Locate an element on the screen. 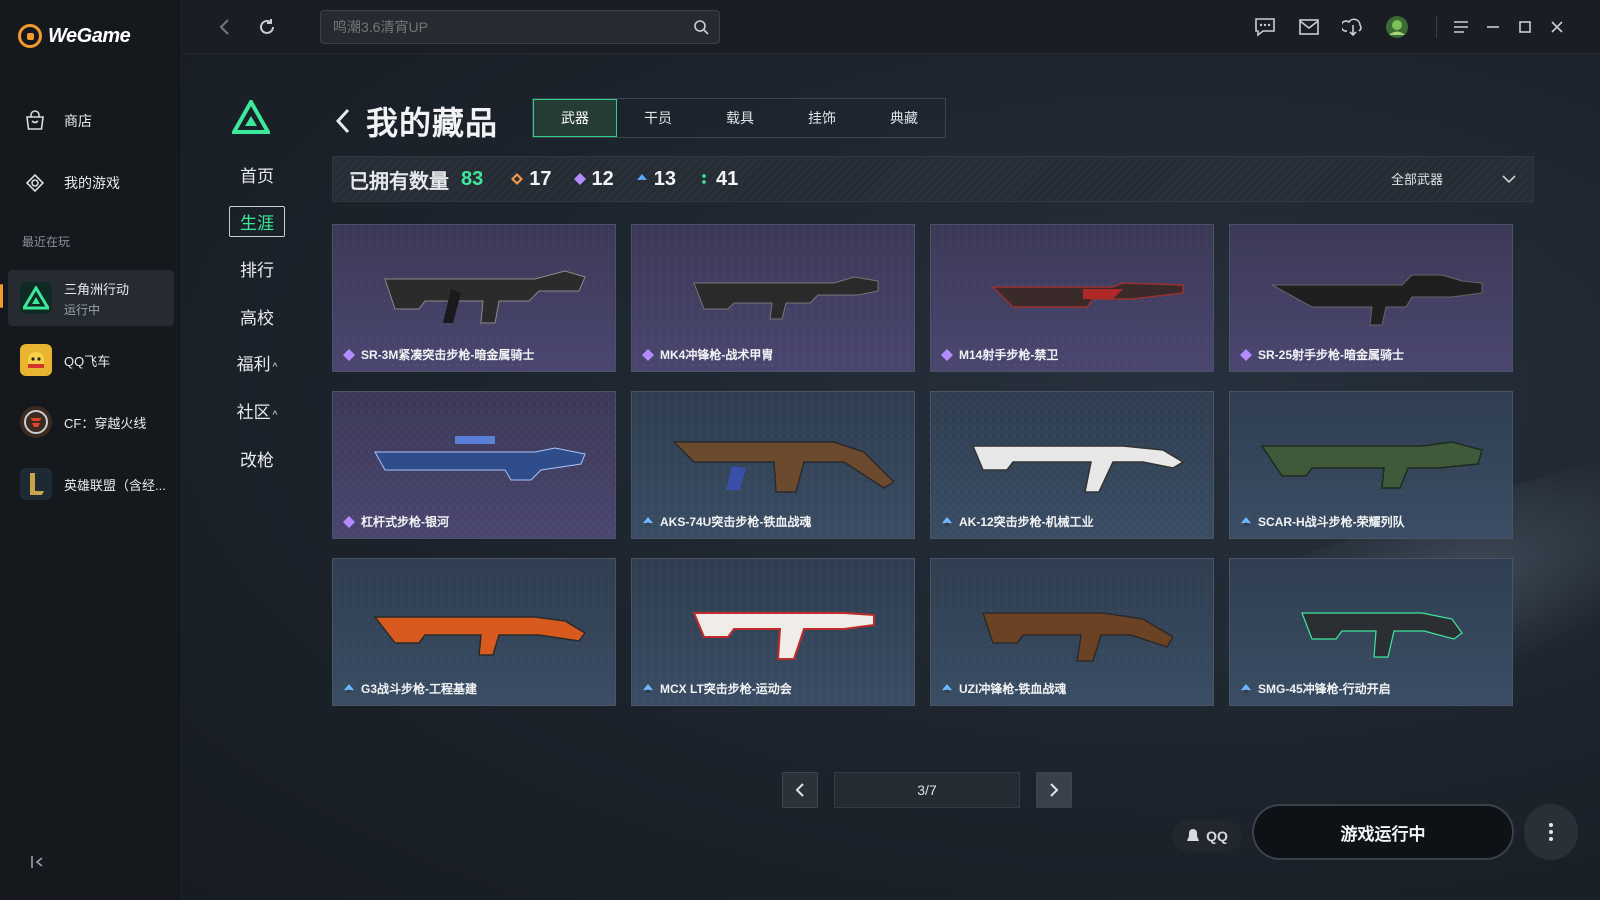 The image size is (1600, 900). delta-force-icon is located at coordinates (36, 298).